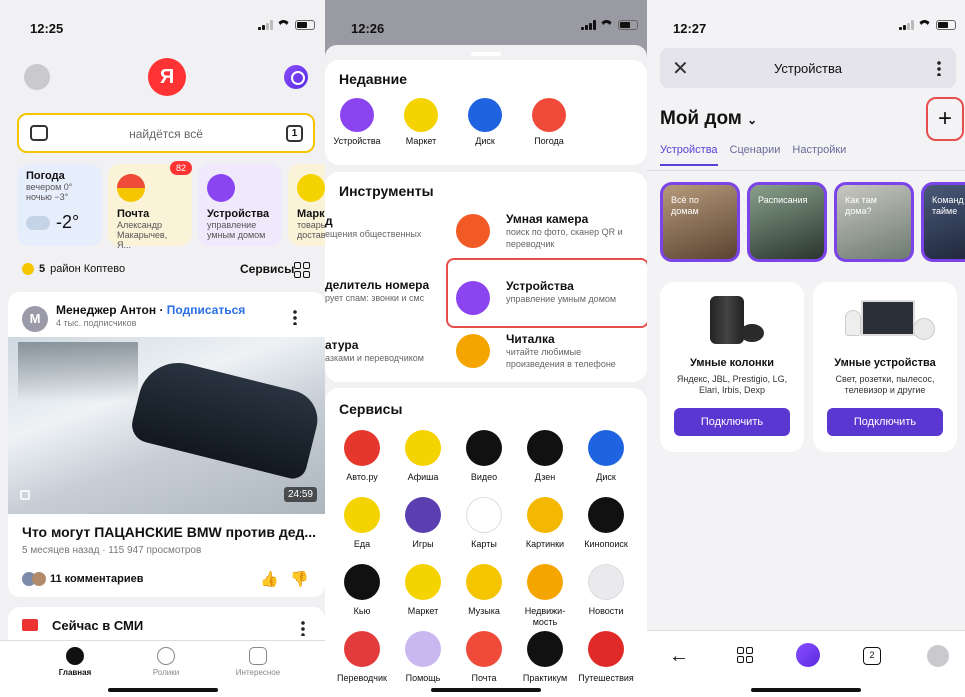 This screenshot has width=965, height=697. What do you see at coordinates (25, 495) in the screenshot?
I see `mute-icon` at bounding box center [25, 495].